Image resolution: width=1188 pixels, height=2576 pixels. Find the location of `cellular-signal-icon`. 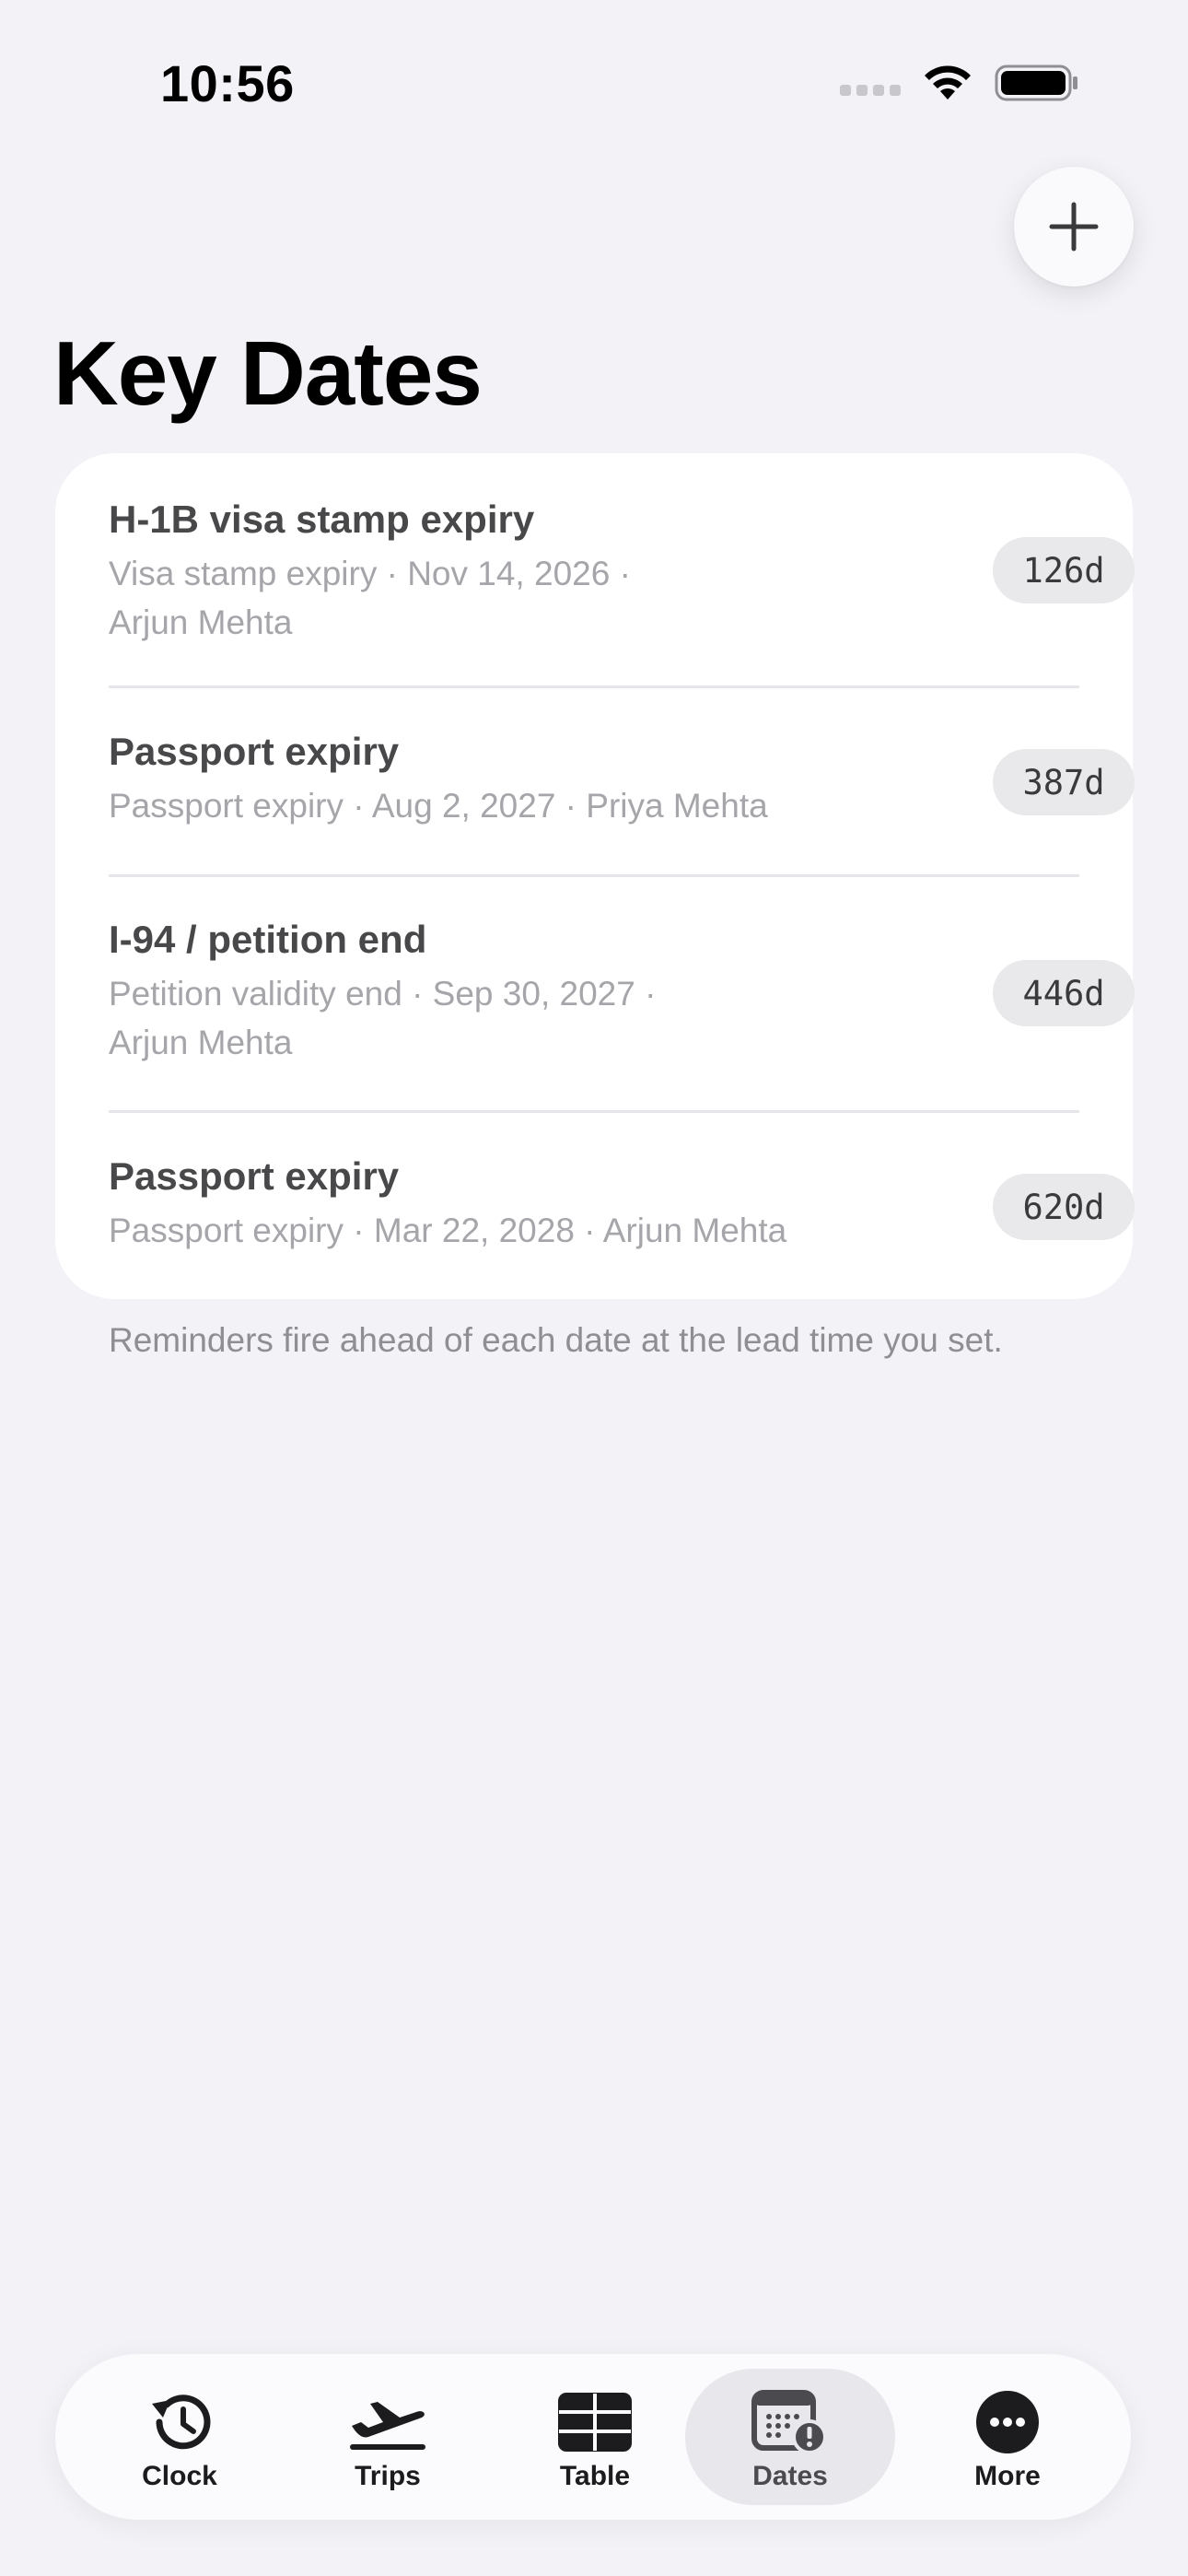

cellular-signal-icon is located at coordinates (870, 90).